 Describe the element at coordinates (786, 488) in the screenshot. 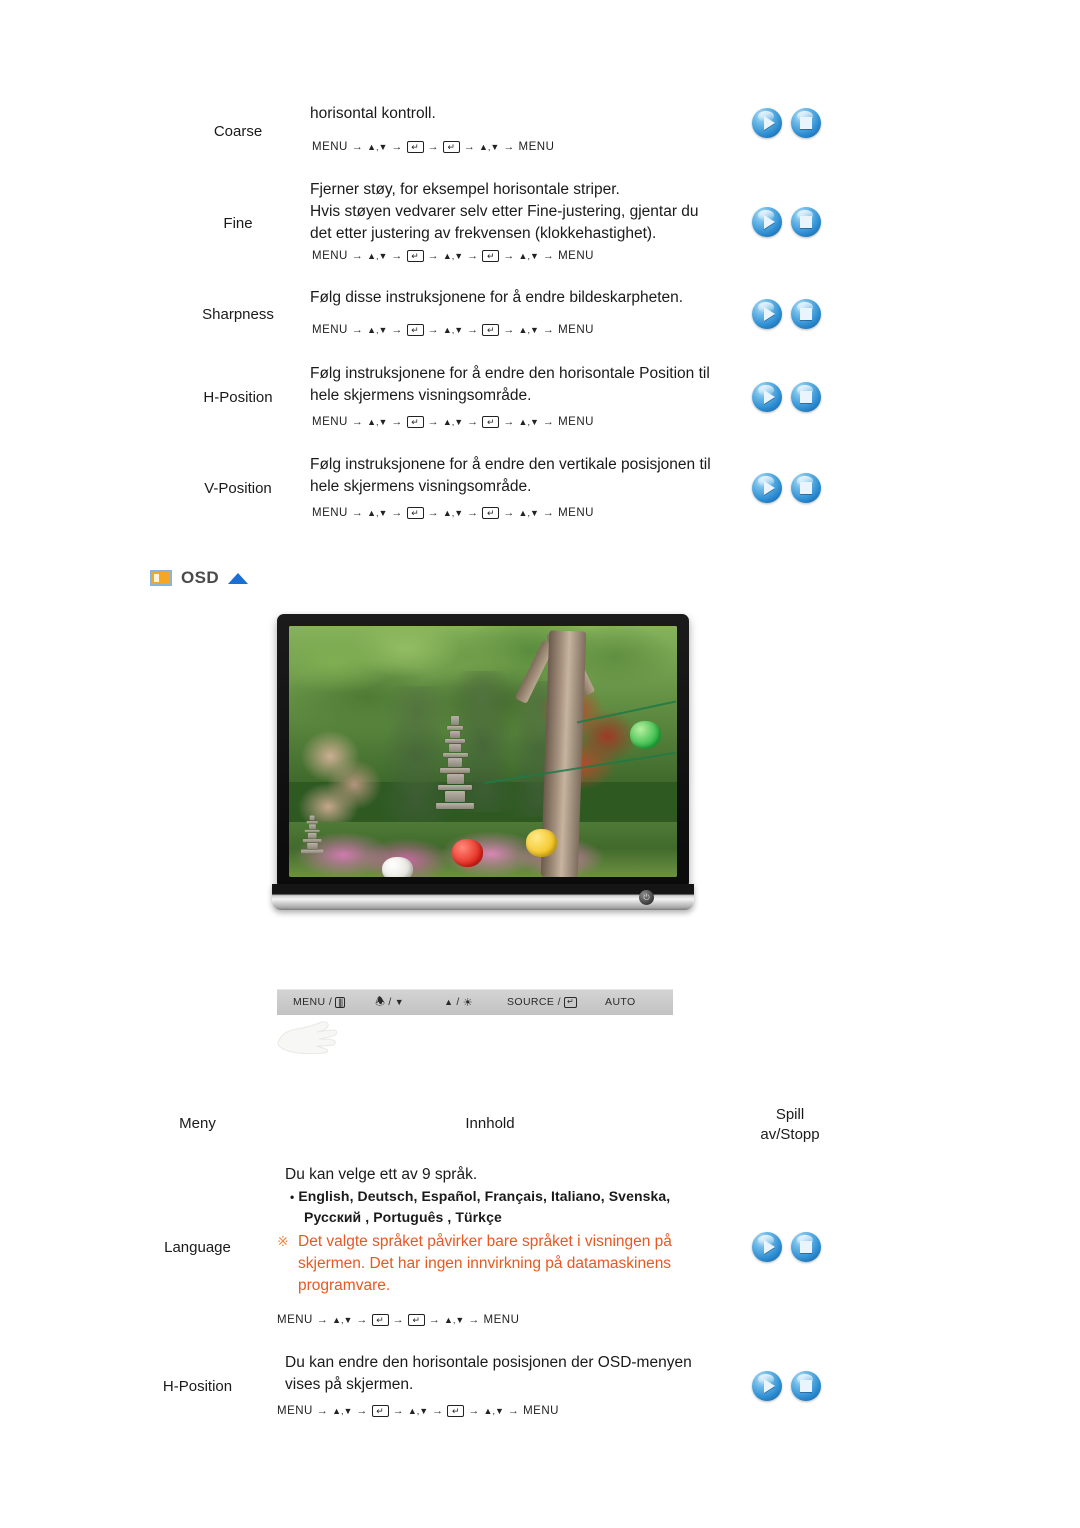

I see `playstop-controls-v-position` at that location.